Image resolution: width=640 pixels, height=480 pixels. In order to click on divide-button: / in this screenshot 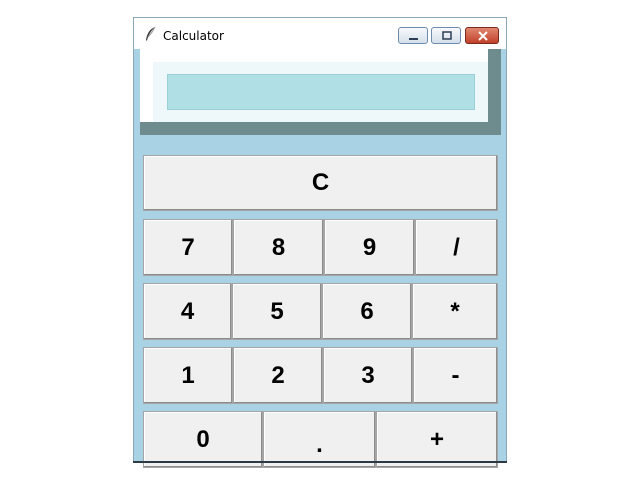, I will do `click(456, 247)`.